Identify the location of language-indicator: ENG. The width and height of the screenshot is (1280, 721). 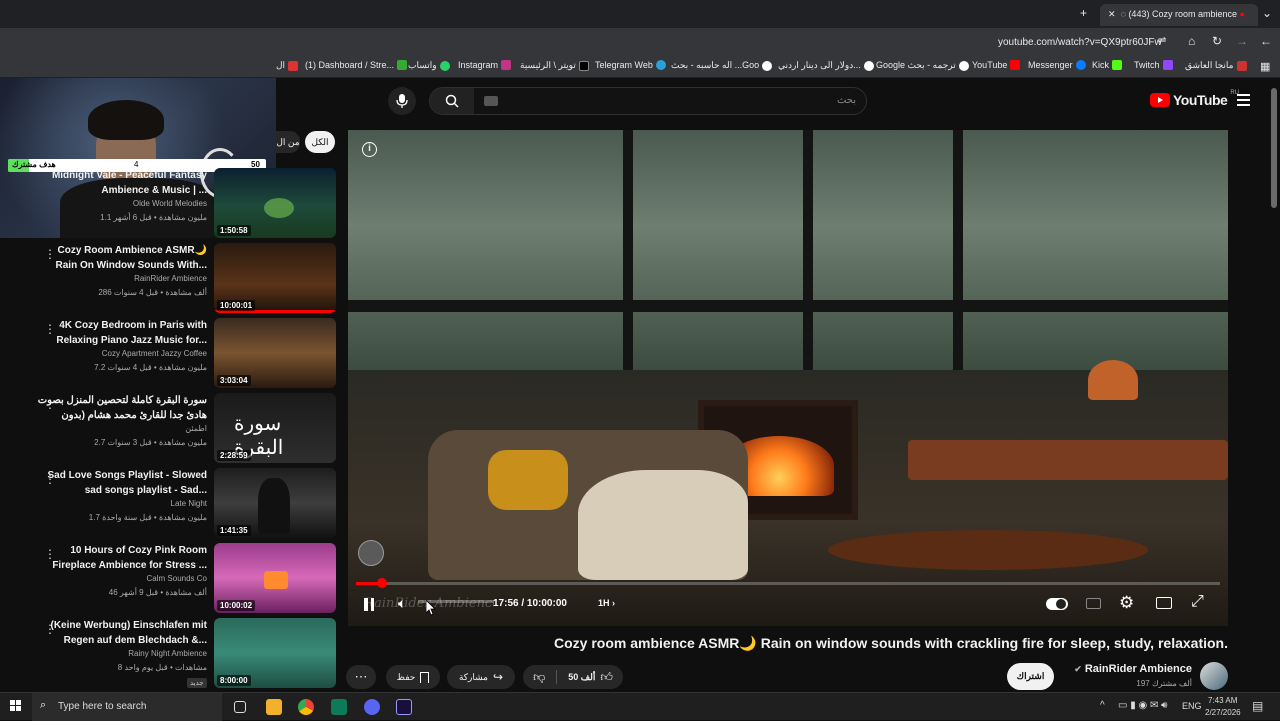
(1192, 706).